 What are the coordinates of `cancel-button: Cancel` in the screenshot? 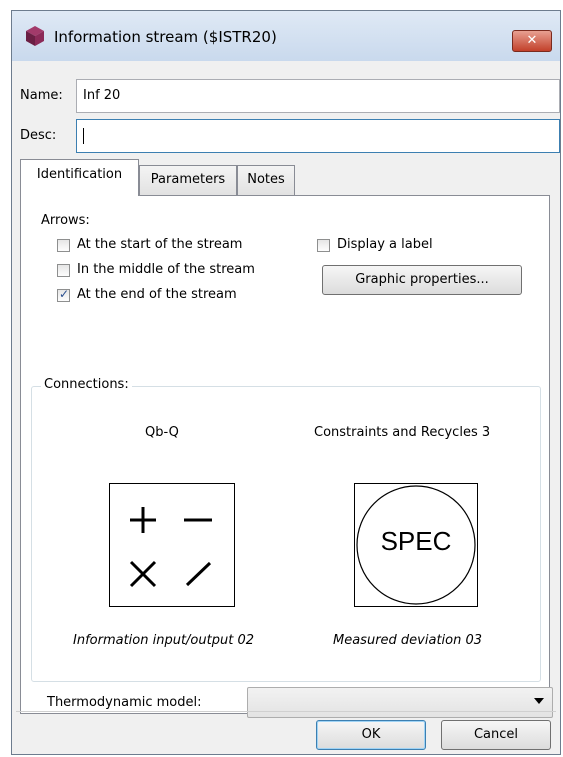 It's located at (496, 735).